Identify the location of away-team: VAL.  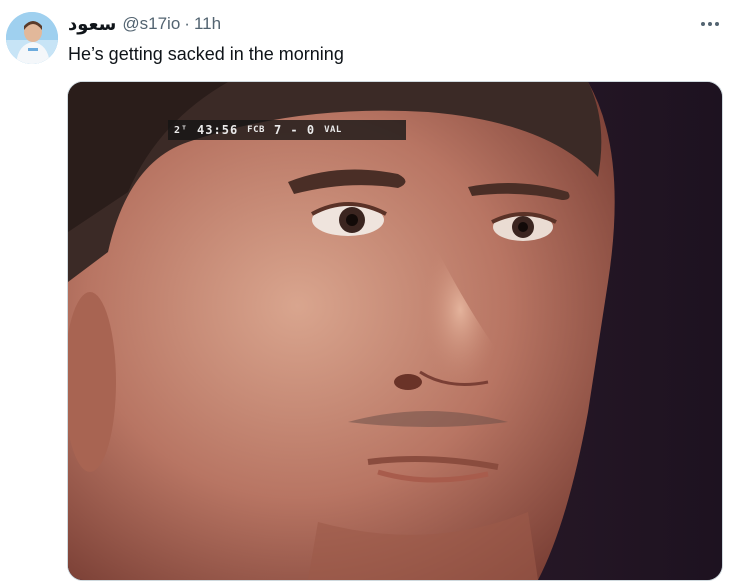
(333, 130).